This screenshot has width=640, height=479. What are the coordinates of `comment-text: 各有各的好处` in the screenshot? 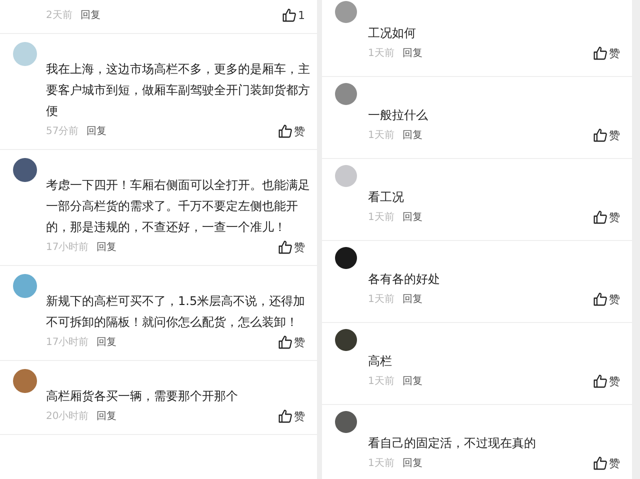 It's located at (404, 279).